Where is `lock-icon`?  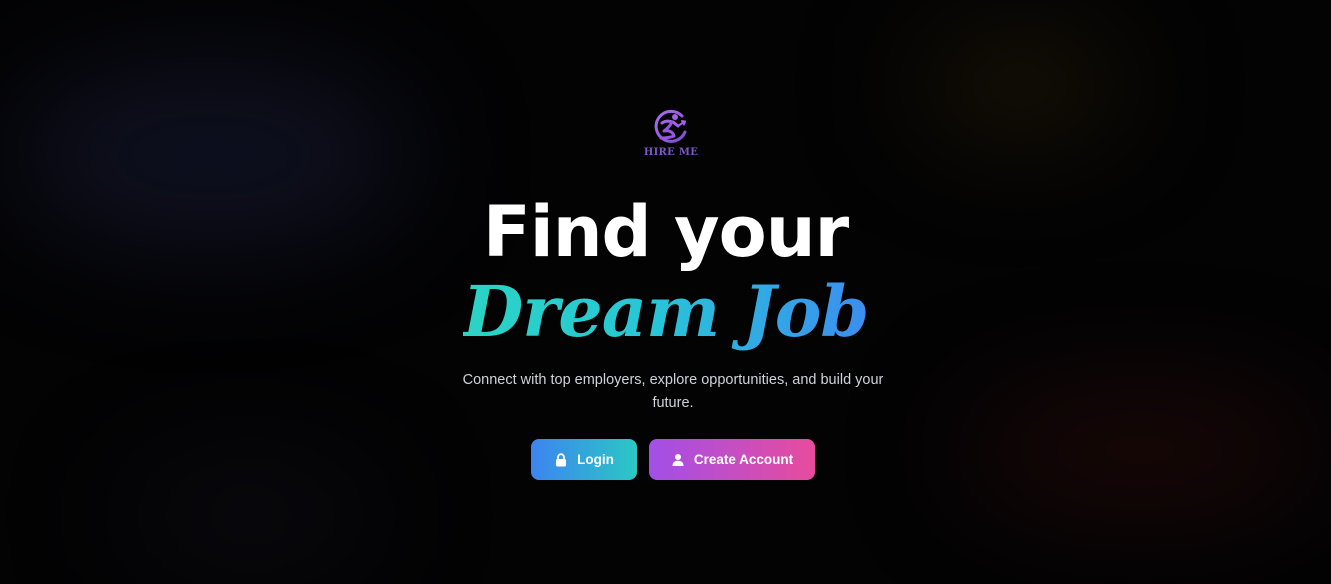 lock-icon is located at coordinates (561, 459).